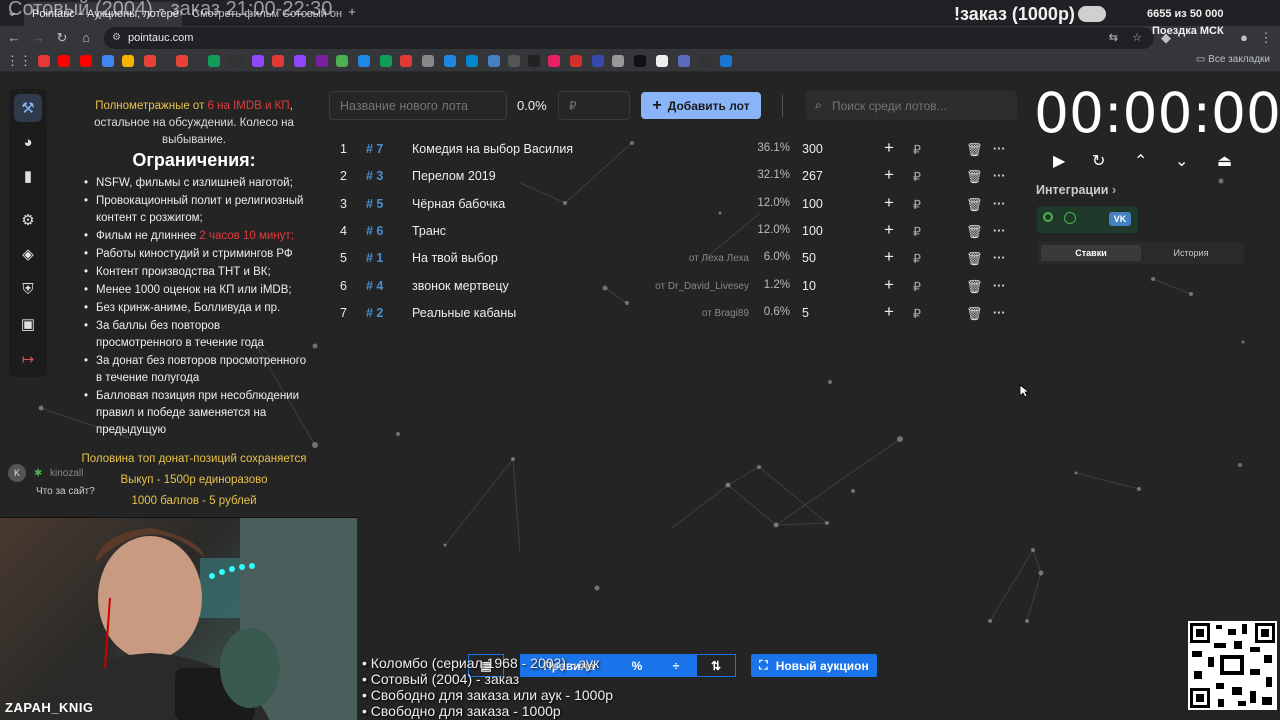  What do you see at coordinates (28, 220) in the screenshot?
I see `nav-settings-icon: ⚙` at bounding box center [28, 220].